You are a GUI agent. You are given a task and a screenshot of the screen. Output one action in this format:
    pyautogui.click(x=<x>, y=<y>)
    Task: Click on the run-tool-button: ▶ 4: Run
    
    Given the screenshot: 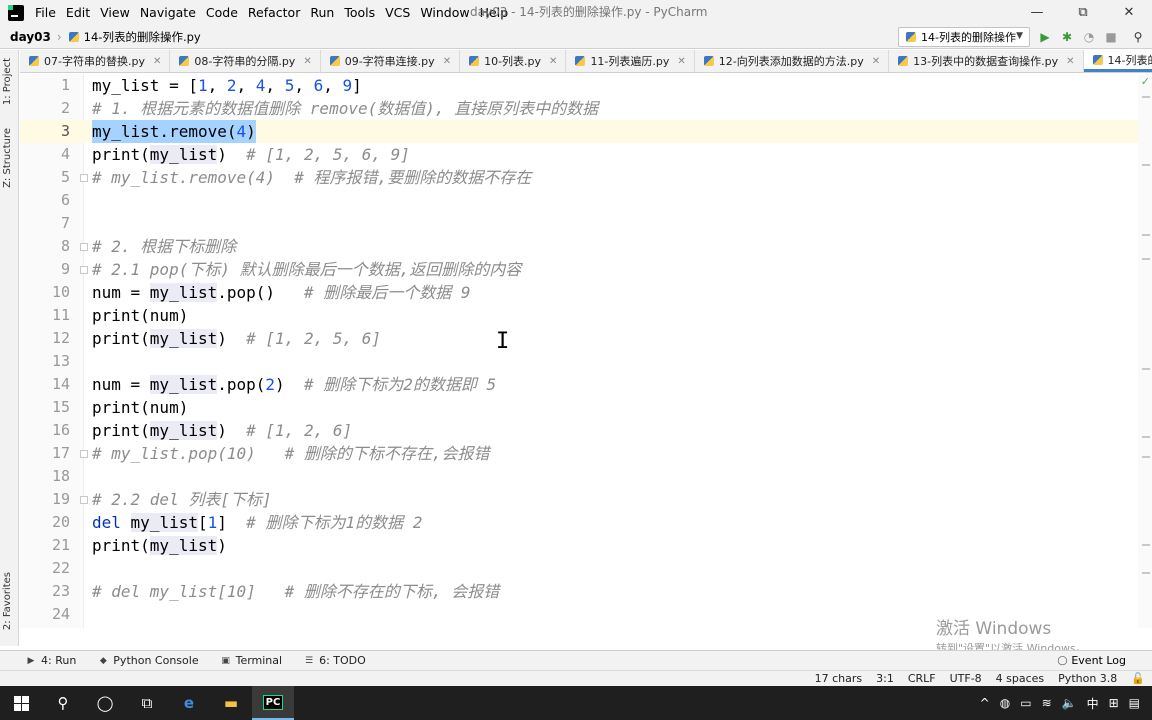 What is the action you would take?
    pyautogui.click(x=44, y=660)
    